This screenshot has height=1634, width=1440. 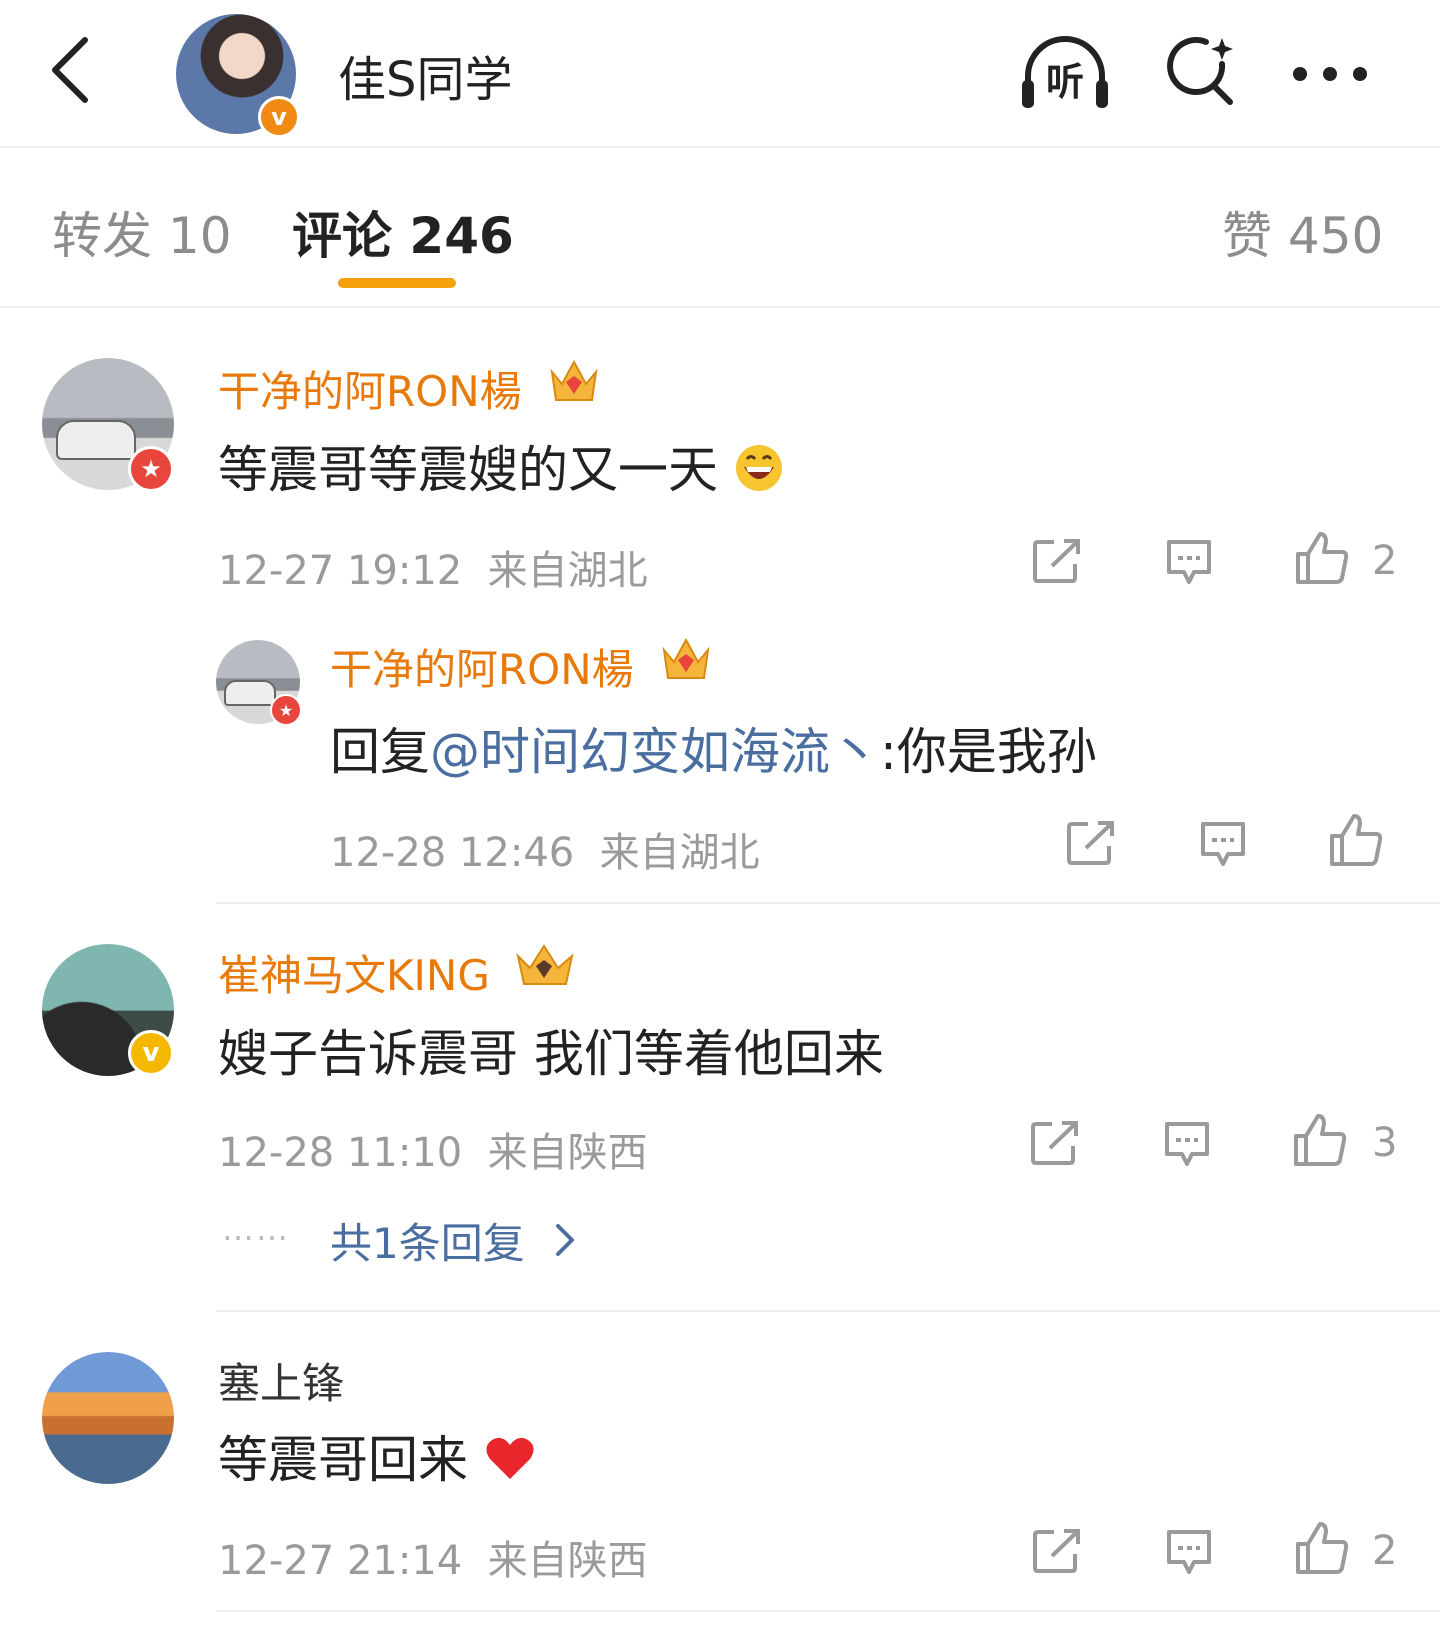 I want to click on comment-text: 嫂子告诉震哥 我们等着他回来, so click(x=551, y=1054).